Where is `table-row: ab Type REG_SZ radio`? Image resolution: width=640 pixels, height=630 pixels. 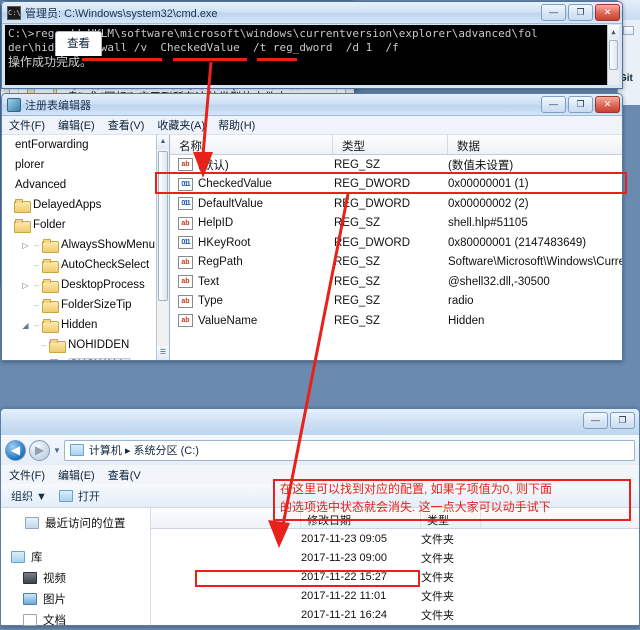 table-row: ab Type REG_SZ radio is located at coordinates (396, 302).